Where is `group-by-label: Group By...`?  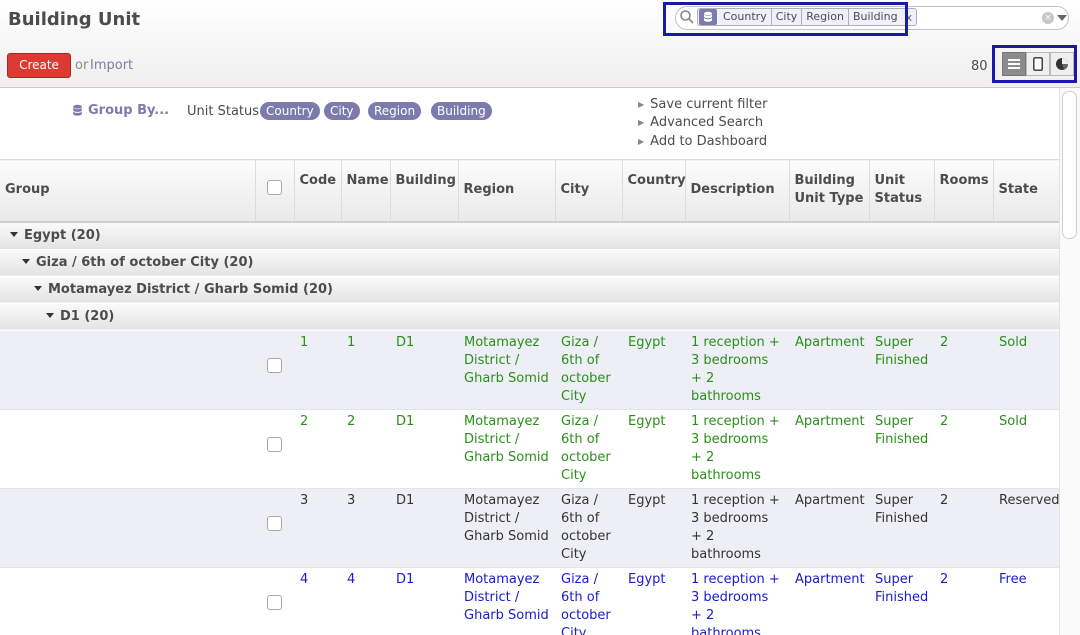
group-by-label: Group By... is located at coordinates (129, 110).